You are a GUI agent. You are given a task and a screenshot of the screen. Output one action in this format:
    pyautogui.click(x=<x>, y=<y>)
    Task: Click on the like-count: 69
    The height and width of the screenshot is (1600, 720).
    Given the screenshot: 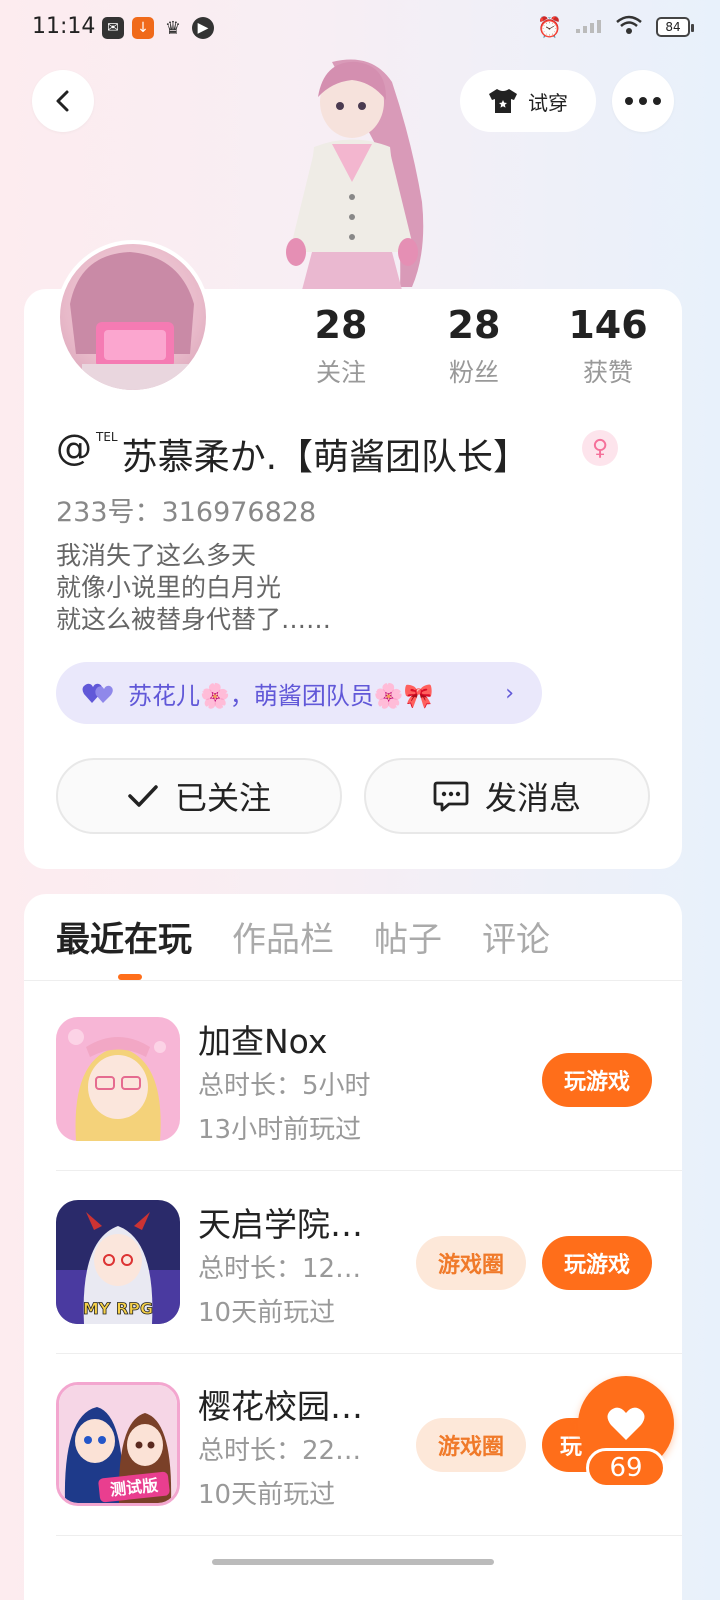 What is the action you would take?
    pyautogui.click(x=626, y=1468)
    